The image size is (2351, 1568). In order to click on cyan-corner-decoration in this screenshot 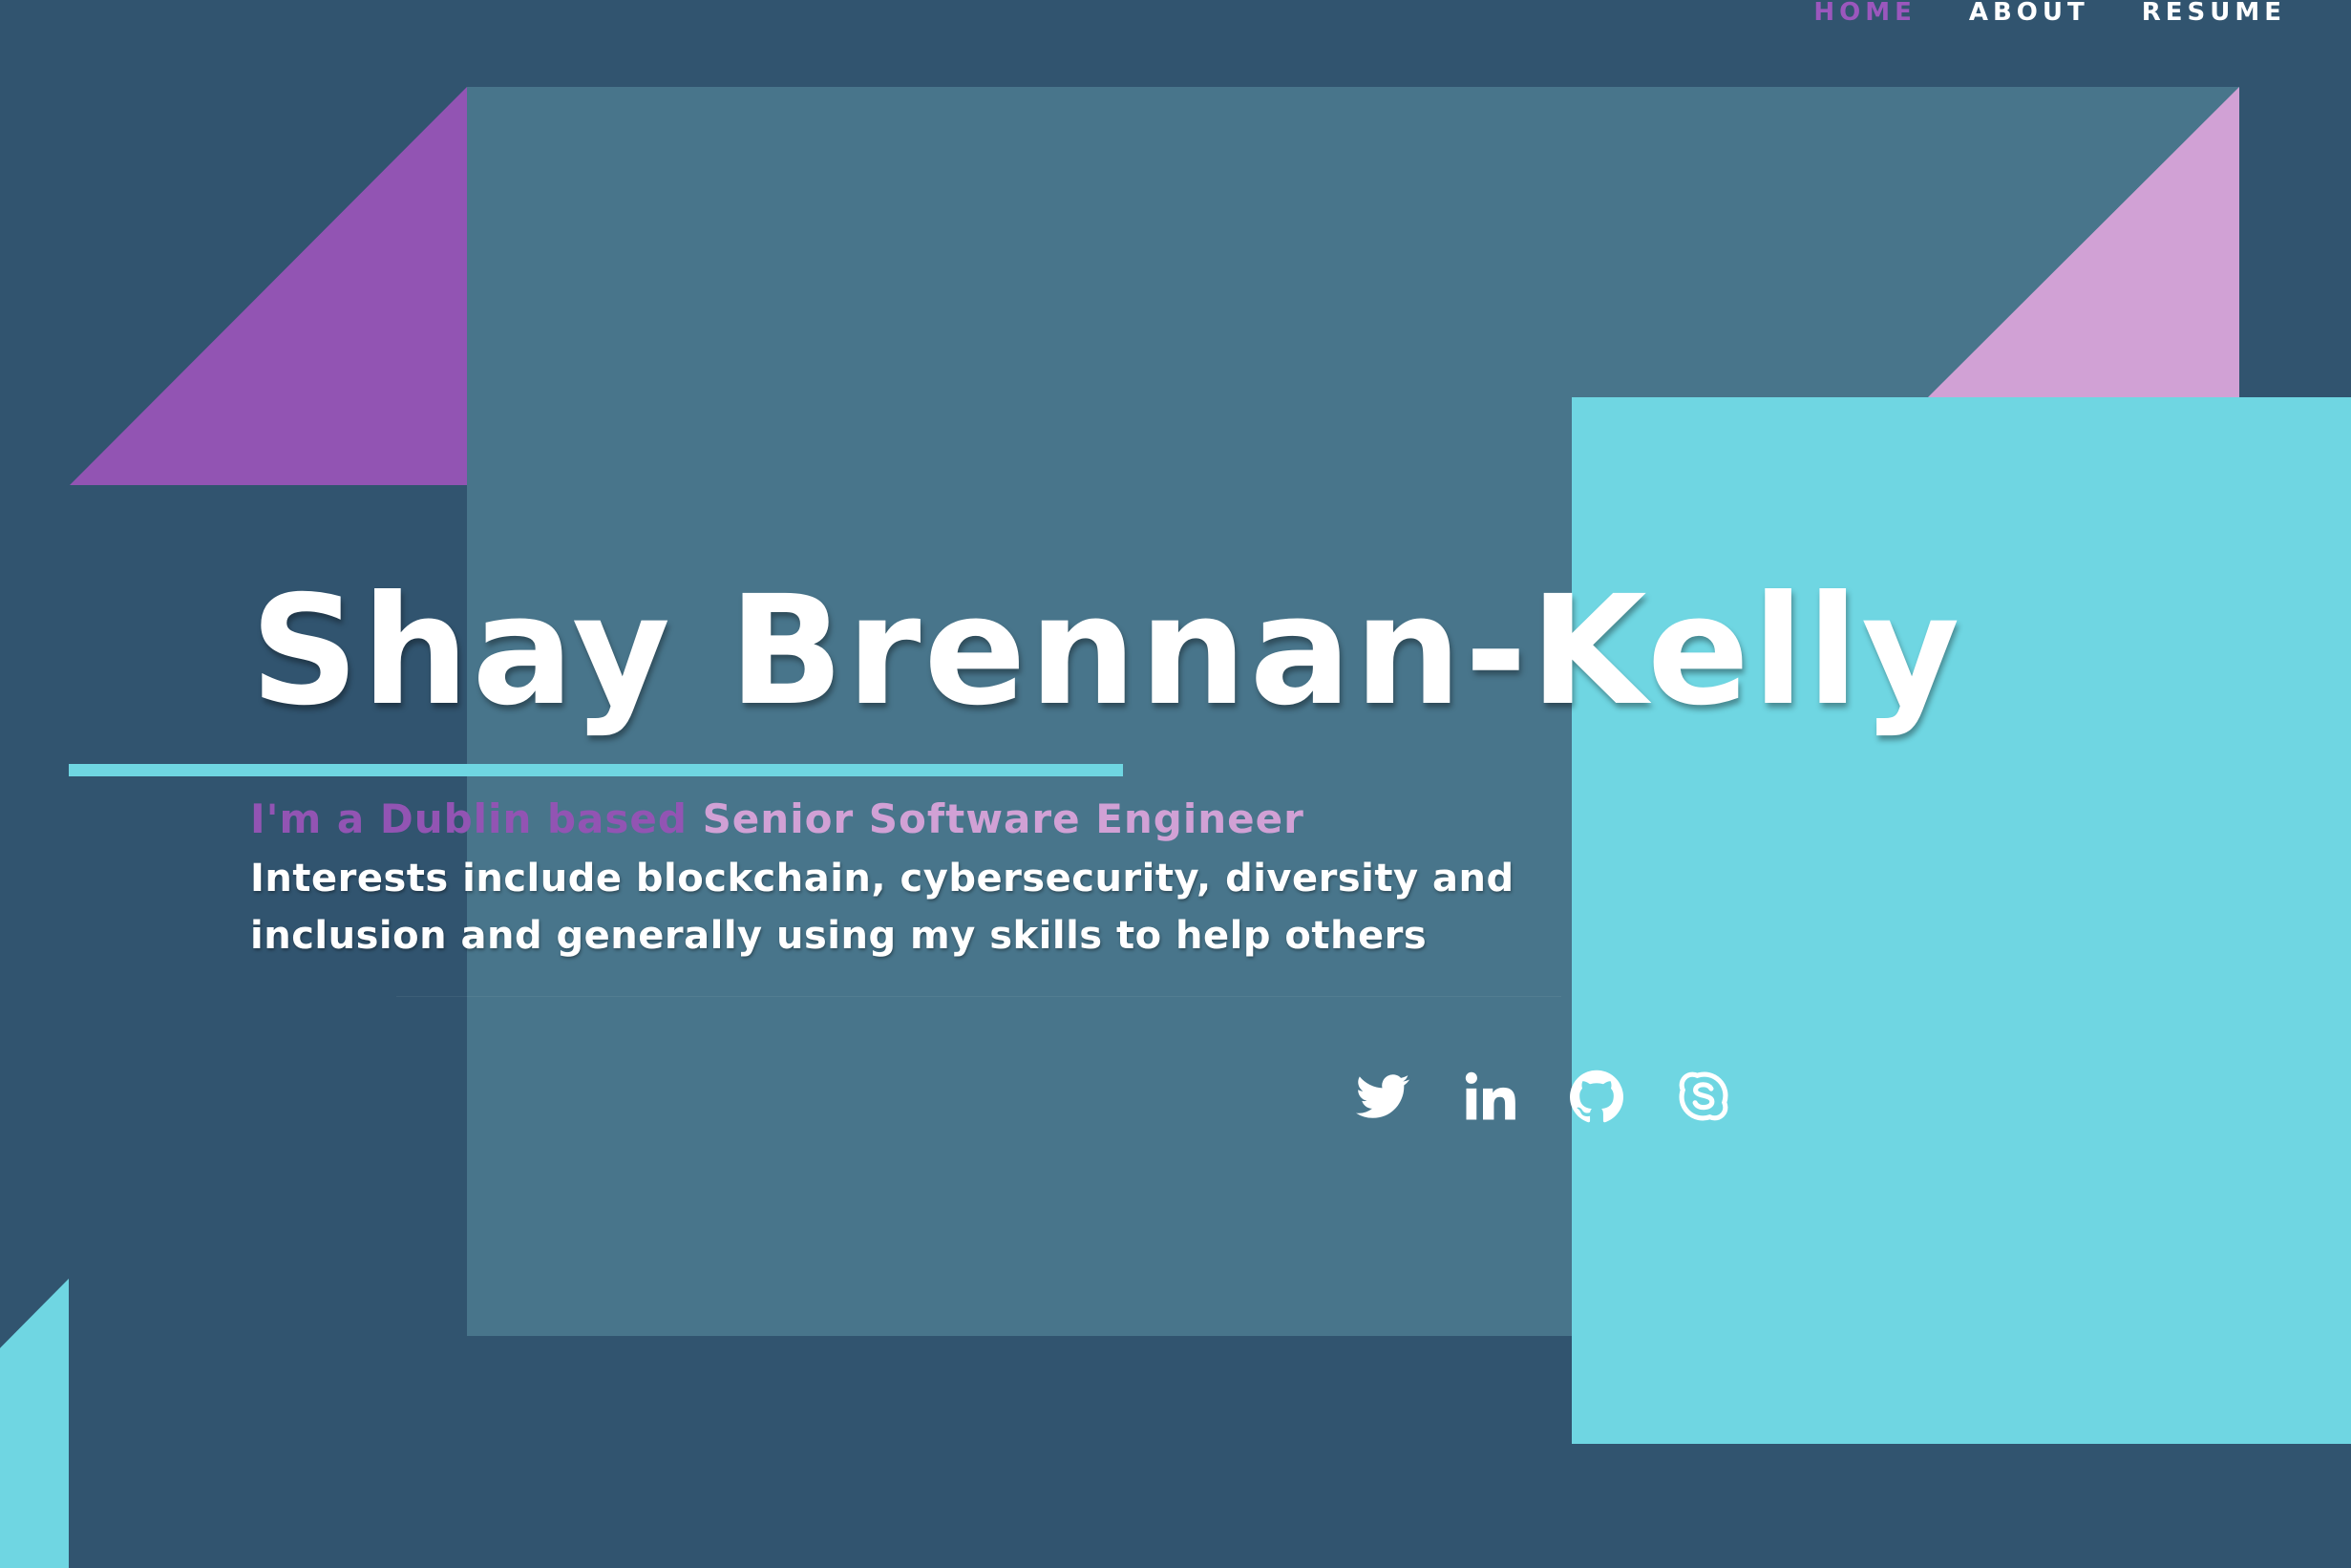, I will do `click(35, 1423)`.